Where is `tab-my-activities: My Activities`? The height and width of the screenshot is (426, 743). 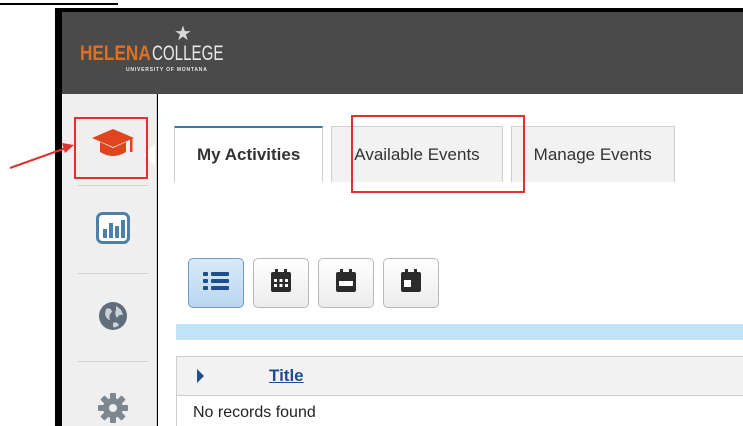 tab-my-activities: My Activities is located at coordinates (249, 154).